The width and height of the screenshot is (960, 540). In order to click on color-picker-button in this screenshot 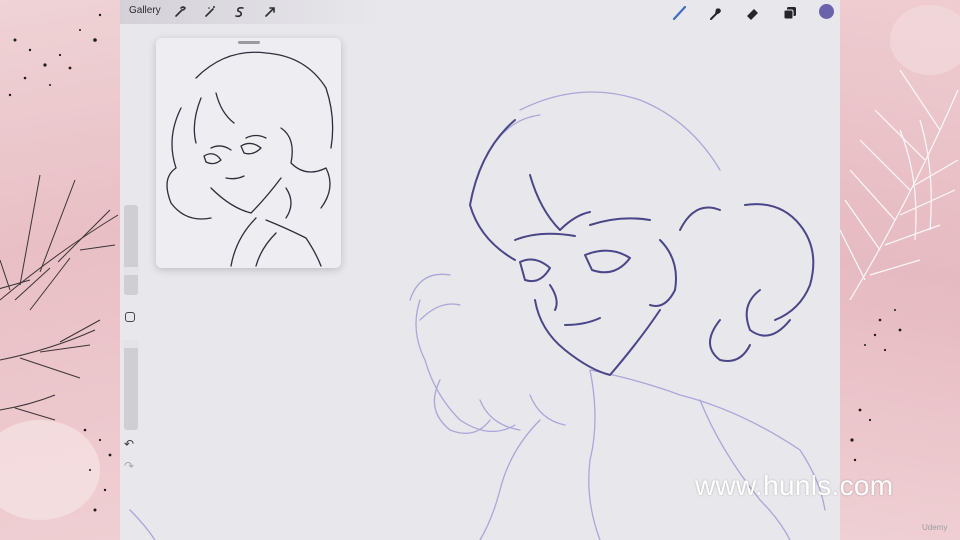, I will do `click(826, 11)`.